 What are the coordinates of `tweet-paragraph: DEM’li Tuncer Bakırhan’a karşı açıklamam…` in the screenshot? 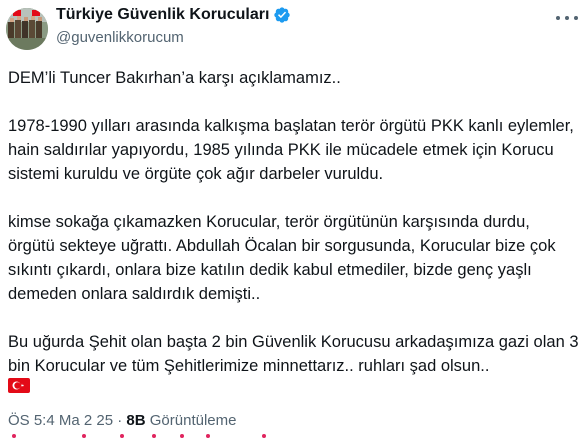 It's located at (174, 78).